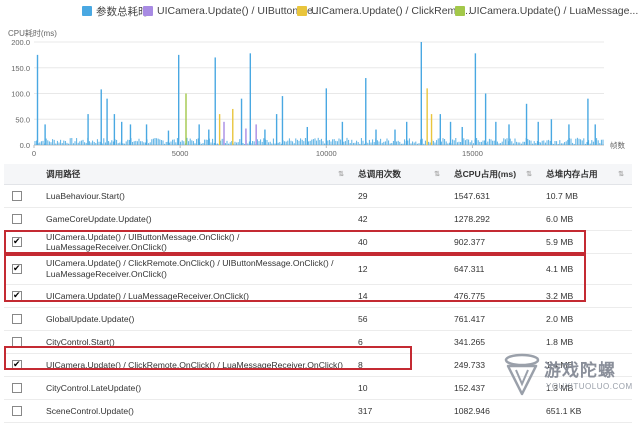 The image size is (640, 423). I want to click on legend-item-total: 参数总耗时, so click(115, 11).